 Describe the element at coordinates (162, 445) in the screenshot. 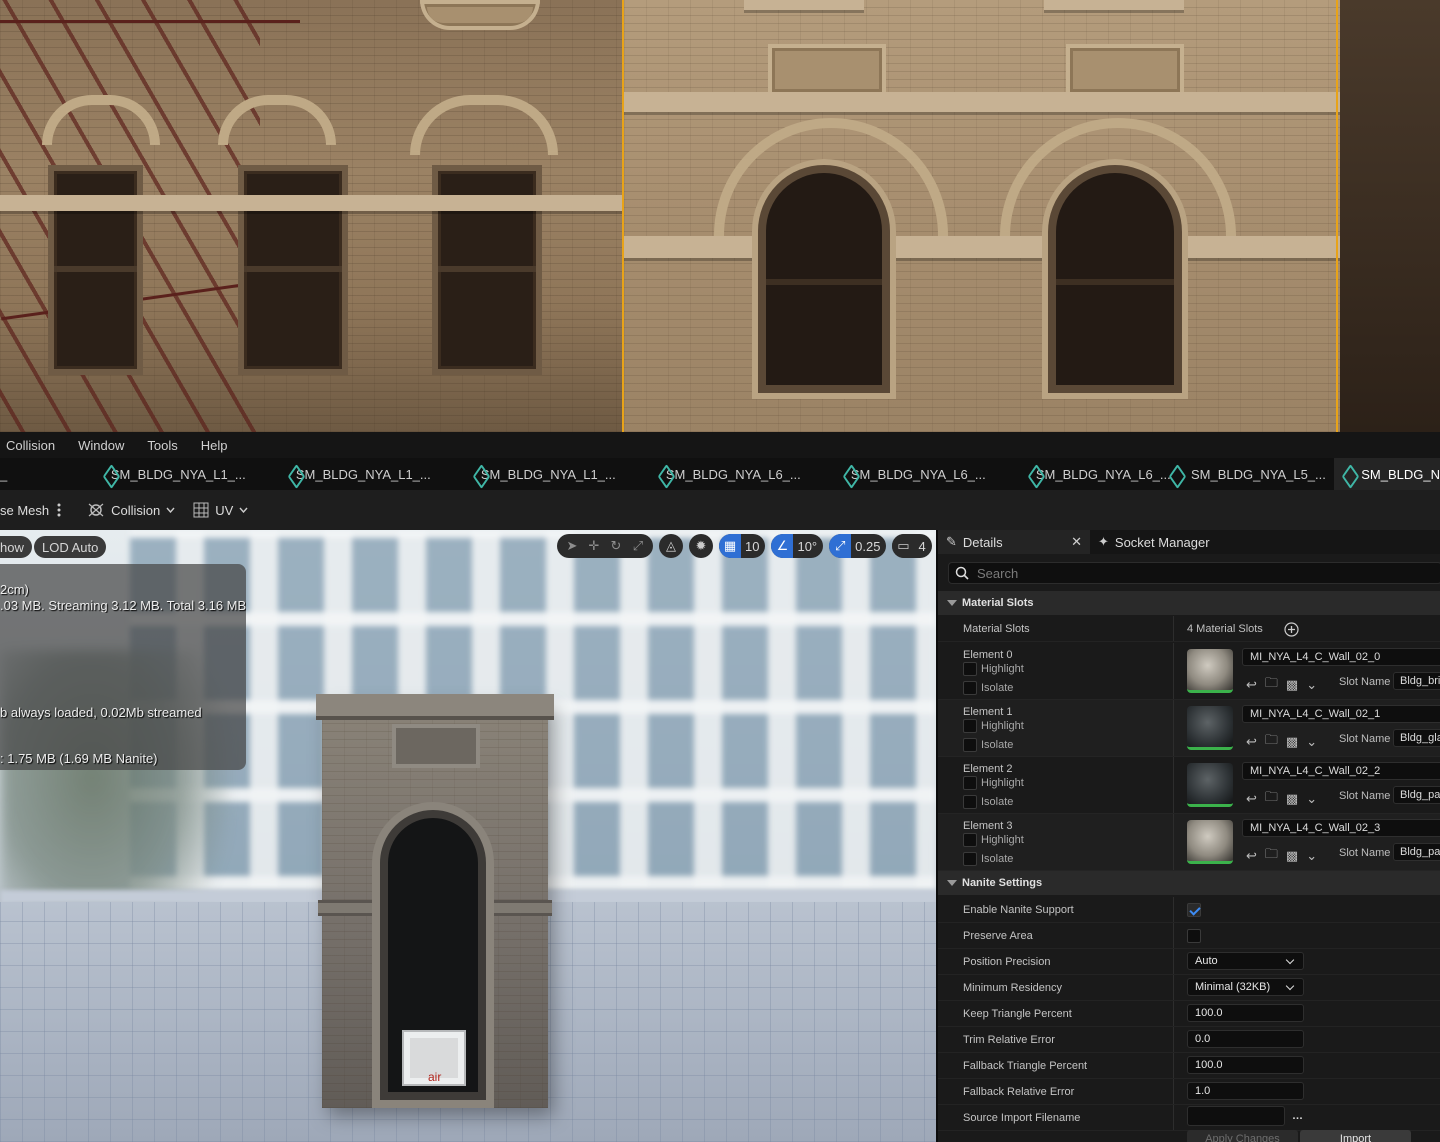

I see `menu-tools: Tools` at that location.